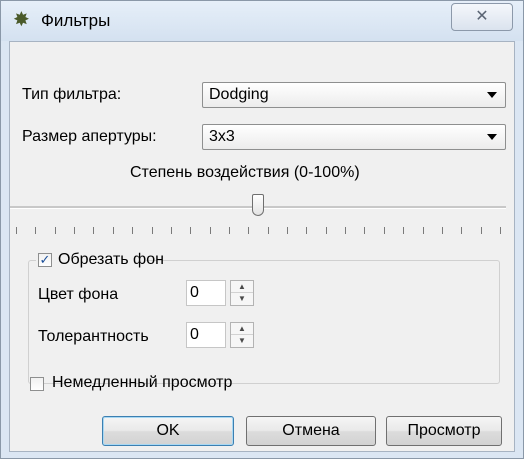  What do you see at coordinates (245, 172) in the screenshot?
I see `intensity-label: Степень воздействия (0-100%)` at bounding box center [245, 172].